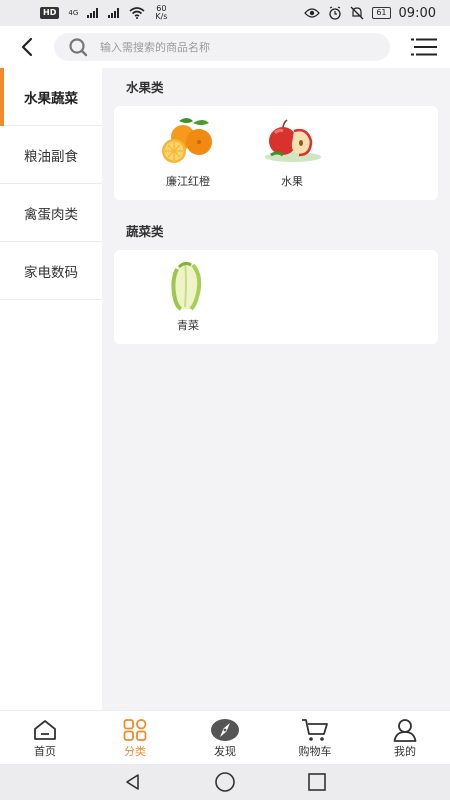 This screenshot has height=800, width=450. I want to click on nav-home-button, so click(225, 782).